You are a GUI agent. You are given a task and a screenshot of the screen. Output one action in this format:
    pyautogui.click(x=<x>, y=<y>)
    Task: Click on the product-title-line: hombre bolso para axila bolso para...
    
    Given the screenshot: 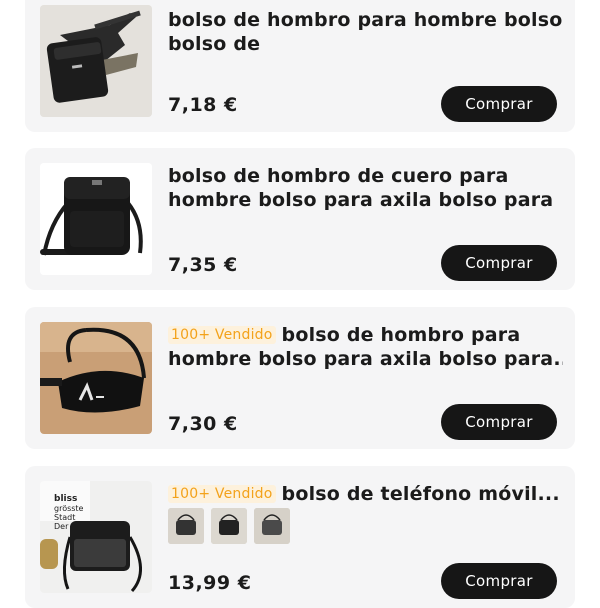 What is the action you would take?
    pyautogui.click(x=365, y=359)
    